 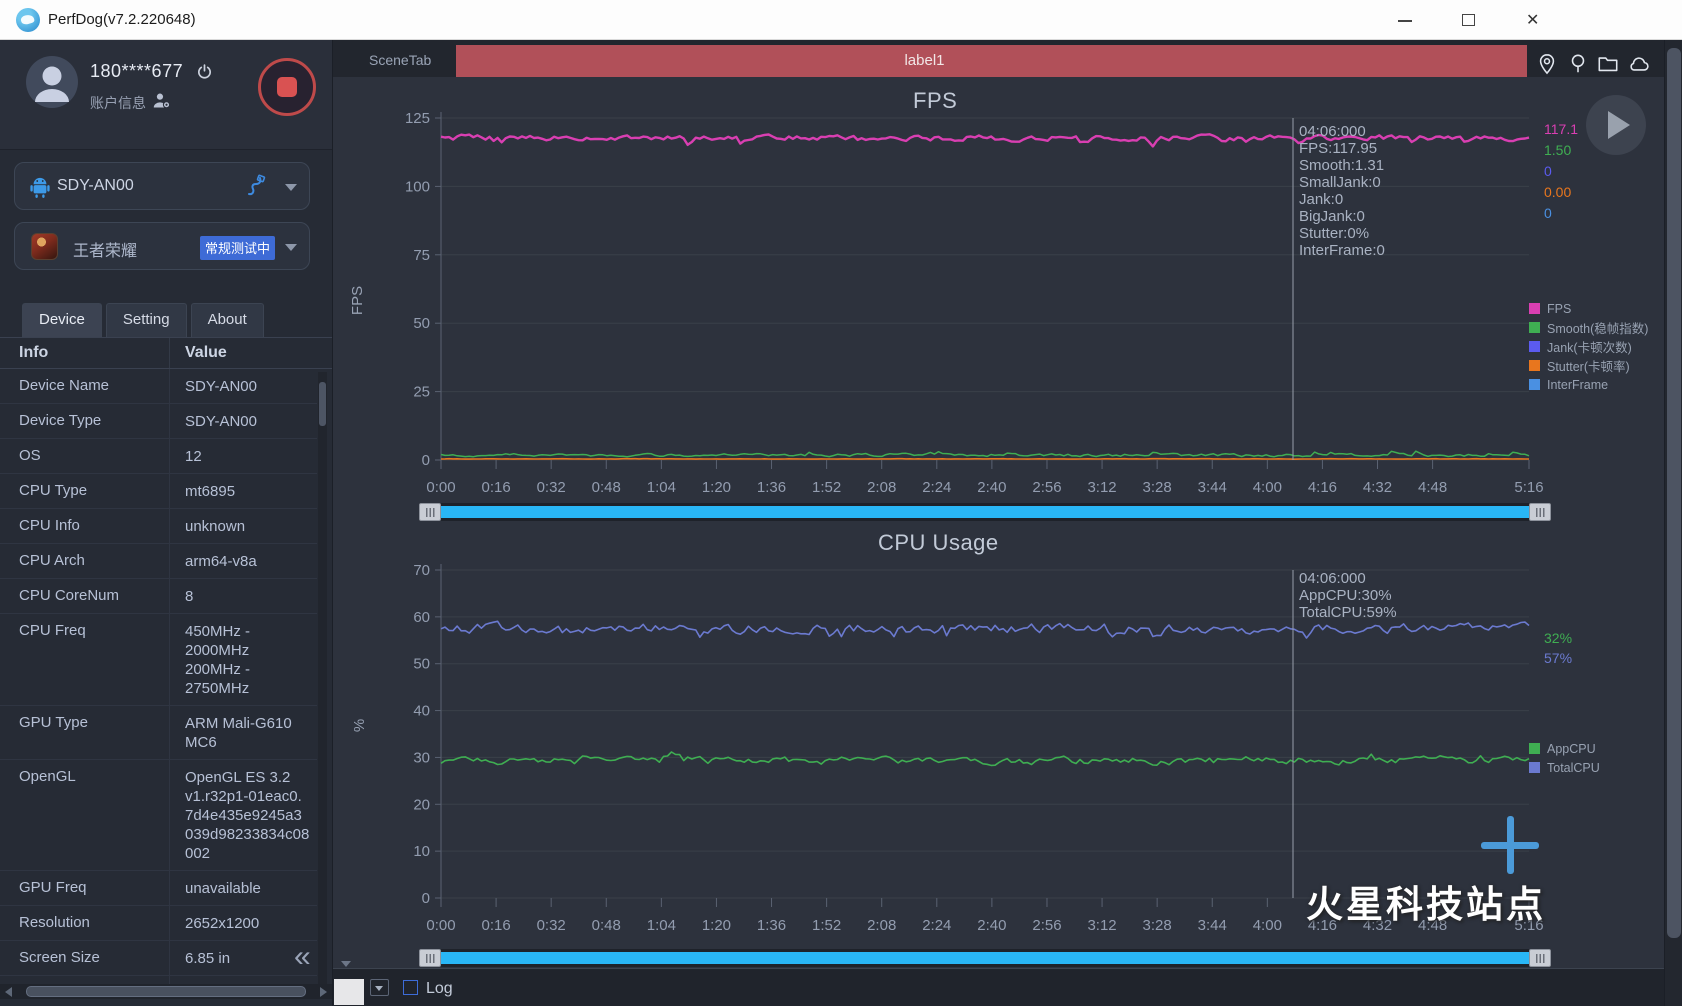 I want to click on info-label: GPU Type, so click(x=85, y=732).